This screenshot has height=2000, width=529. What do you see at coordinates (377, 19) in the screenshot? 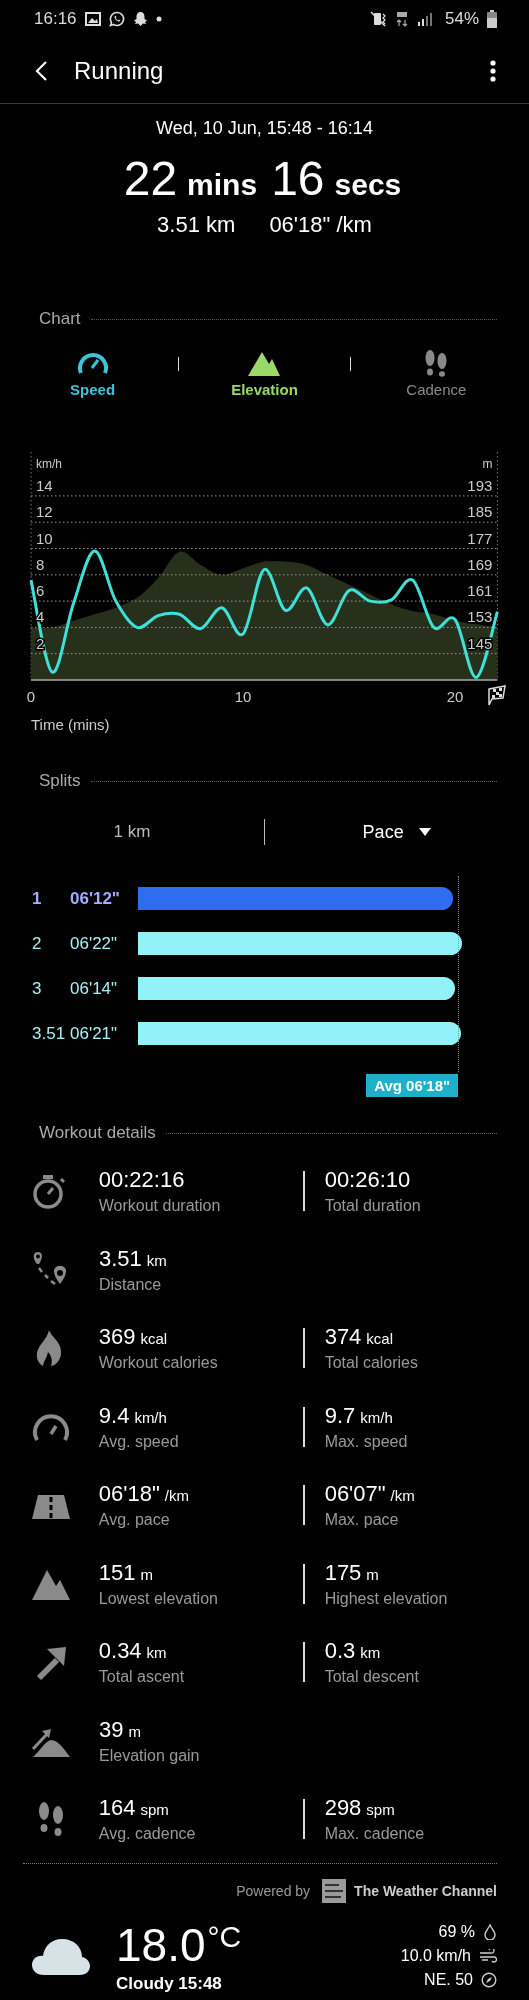
I see `vibrate-icon` at bounding box center [377, 19].